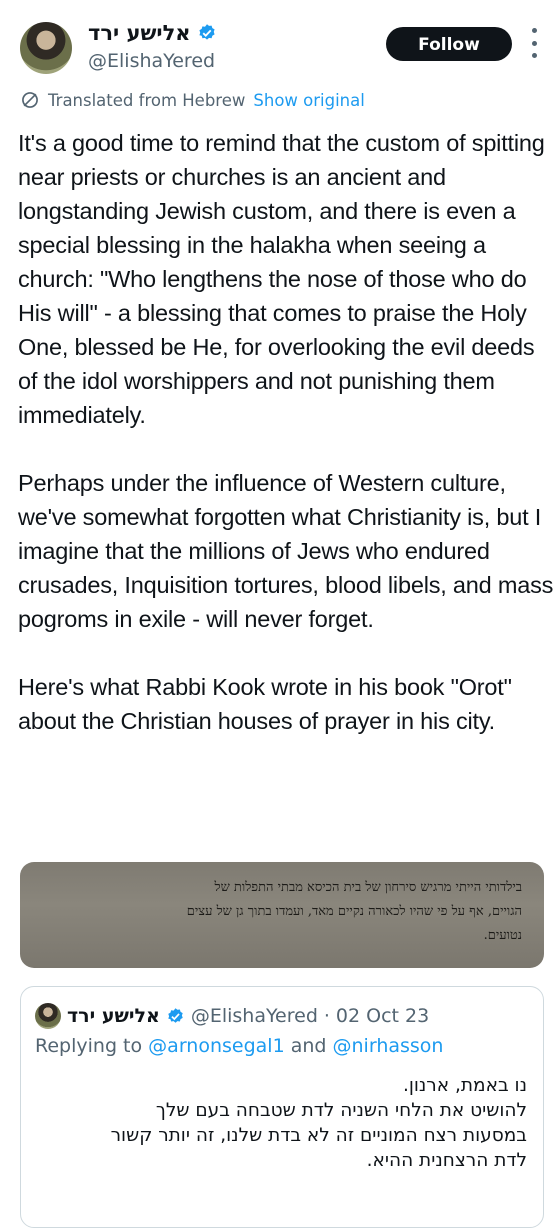 The height and width of the screenshot is (1228, 560). I want to click on quoted-display-name: אלישע ירד, so click(113, 1016).